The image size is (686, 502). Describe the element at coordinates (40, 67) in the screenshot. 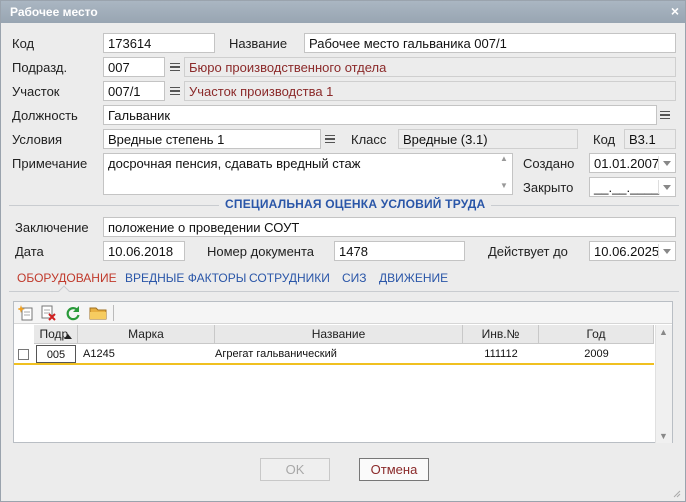

I see `podrazd-label: Подразд.` at that location.